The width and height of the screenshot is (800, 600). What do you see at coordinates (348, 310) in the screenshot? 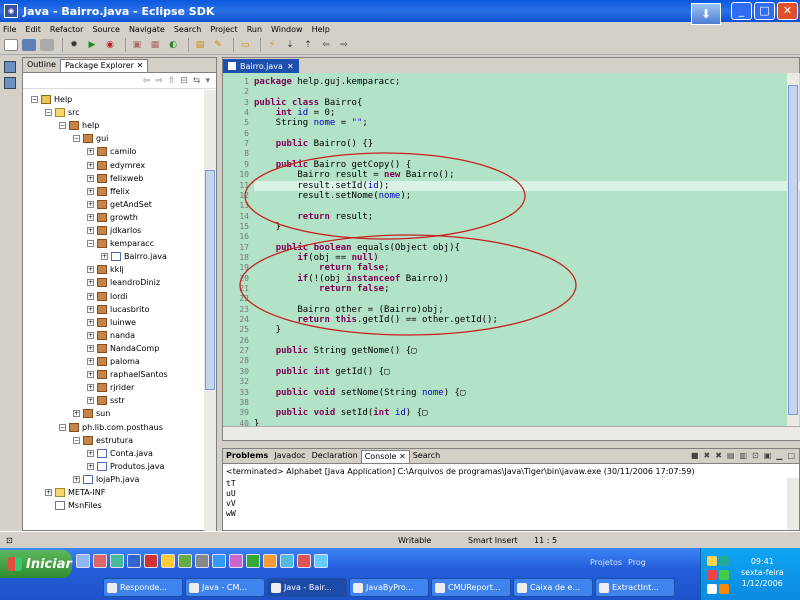
I see `code-line: Bairro other = (Bairro)obj;` at bounding box center [348, 310].